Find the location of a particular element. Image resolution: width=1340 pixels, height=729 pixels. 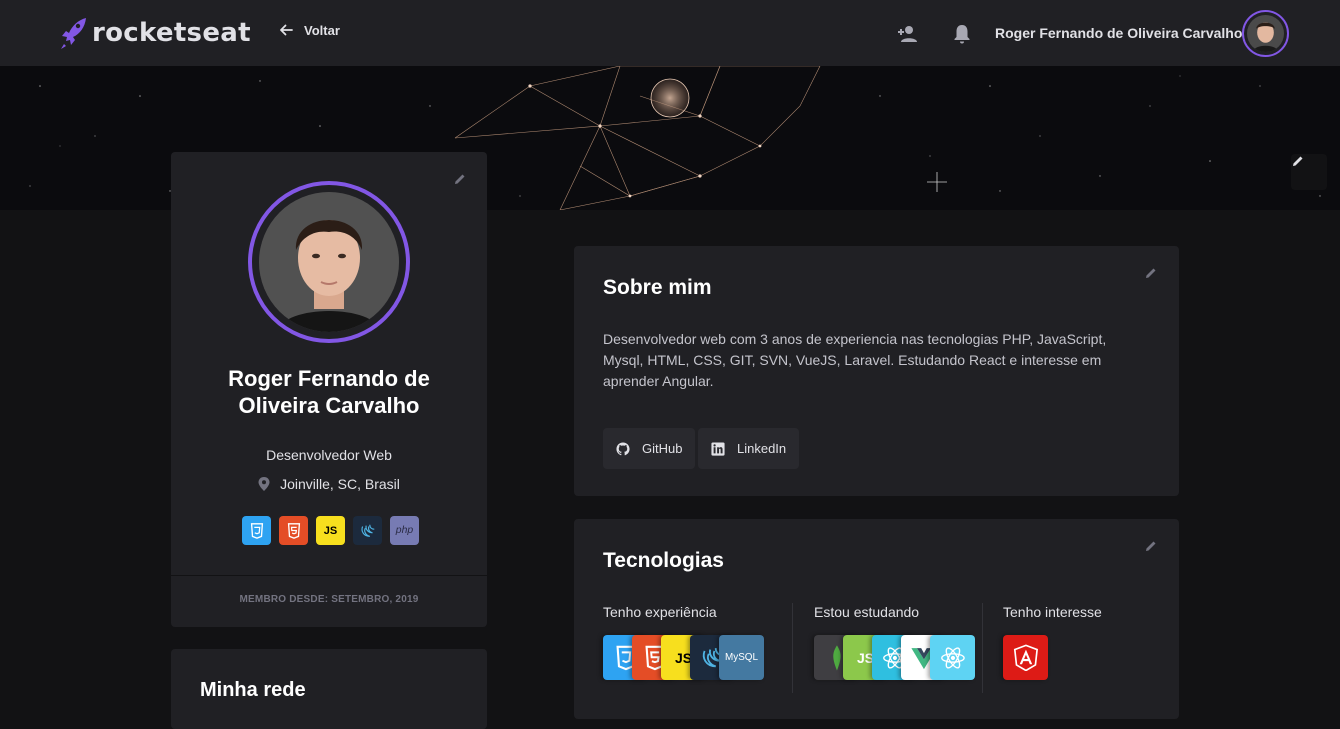

angular-tech-badge is located at coordinates (1025, 657).